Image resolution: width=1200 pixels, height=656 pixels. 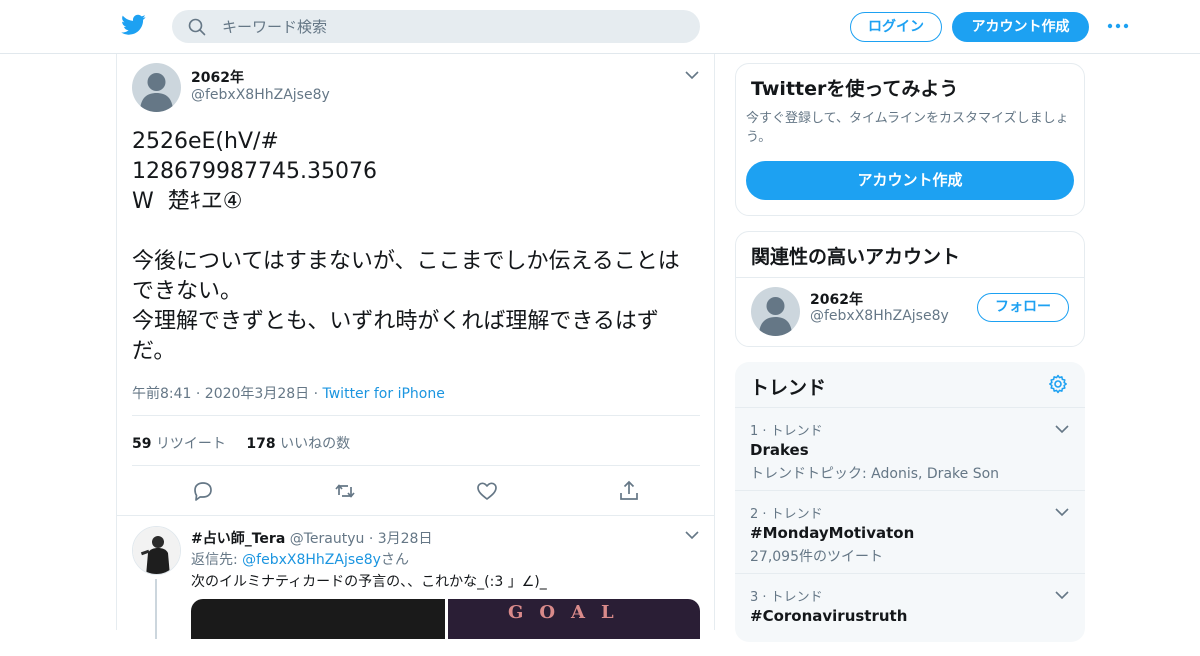 I want to click on tweet-timestamp: 午前8:41 · 2020年3月28日 · Twitter for iPhone, so click(x=288, y=393).